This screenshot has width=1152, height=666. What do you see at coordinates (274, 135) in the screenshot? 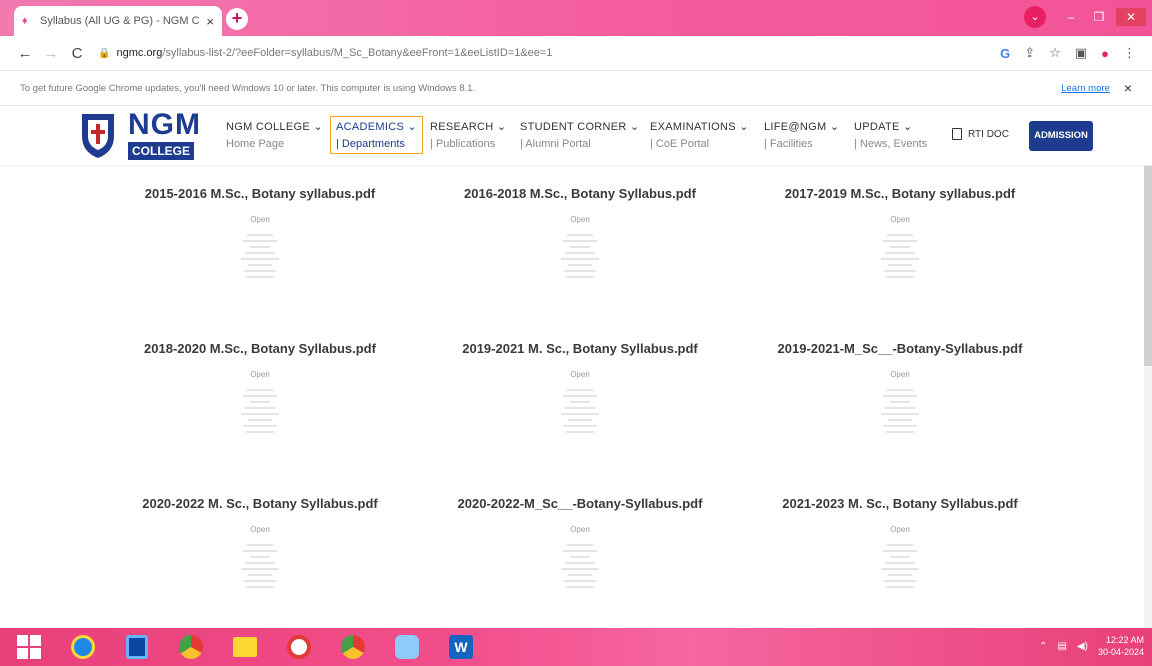
I see `nav-ngm-college: NGM COLLEGE ⌄ Home Page` at bounding box center [274, 135].